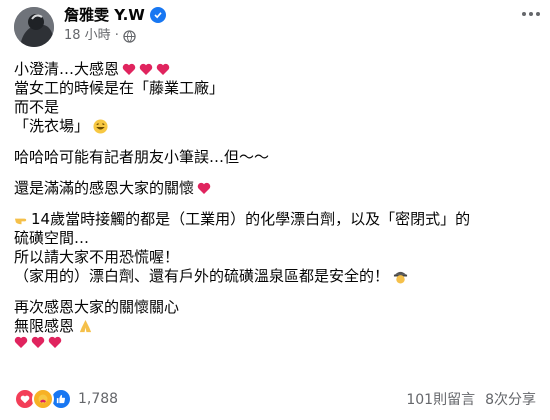  I want to click on comments-count-link: 101則留言, so click(440, 399).